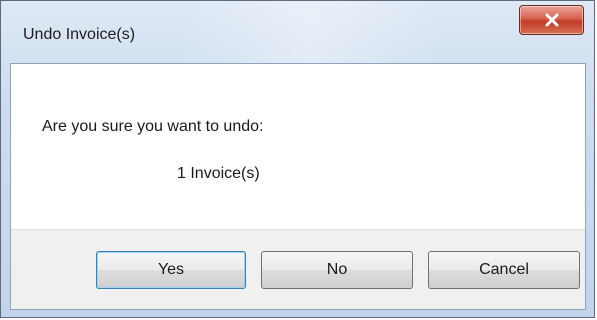 This screenshot has width=597, height=320. I want to click on close-icon, so click(551, 20).